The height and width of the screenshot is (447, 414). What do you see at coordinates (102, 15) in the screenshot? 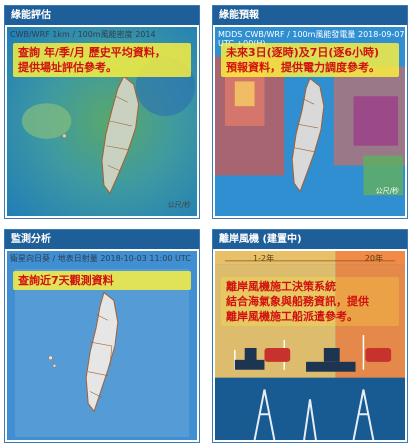
I see `card-title: 綠能評估` at bounding box center [102, 15].